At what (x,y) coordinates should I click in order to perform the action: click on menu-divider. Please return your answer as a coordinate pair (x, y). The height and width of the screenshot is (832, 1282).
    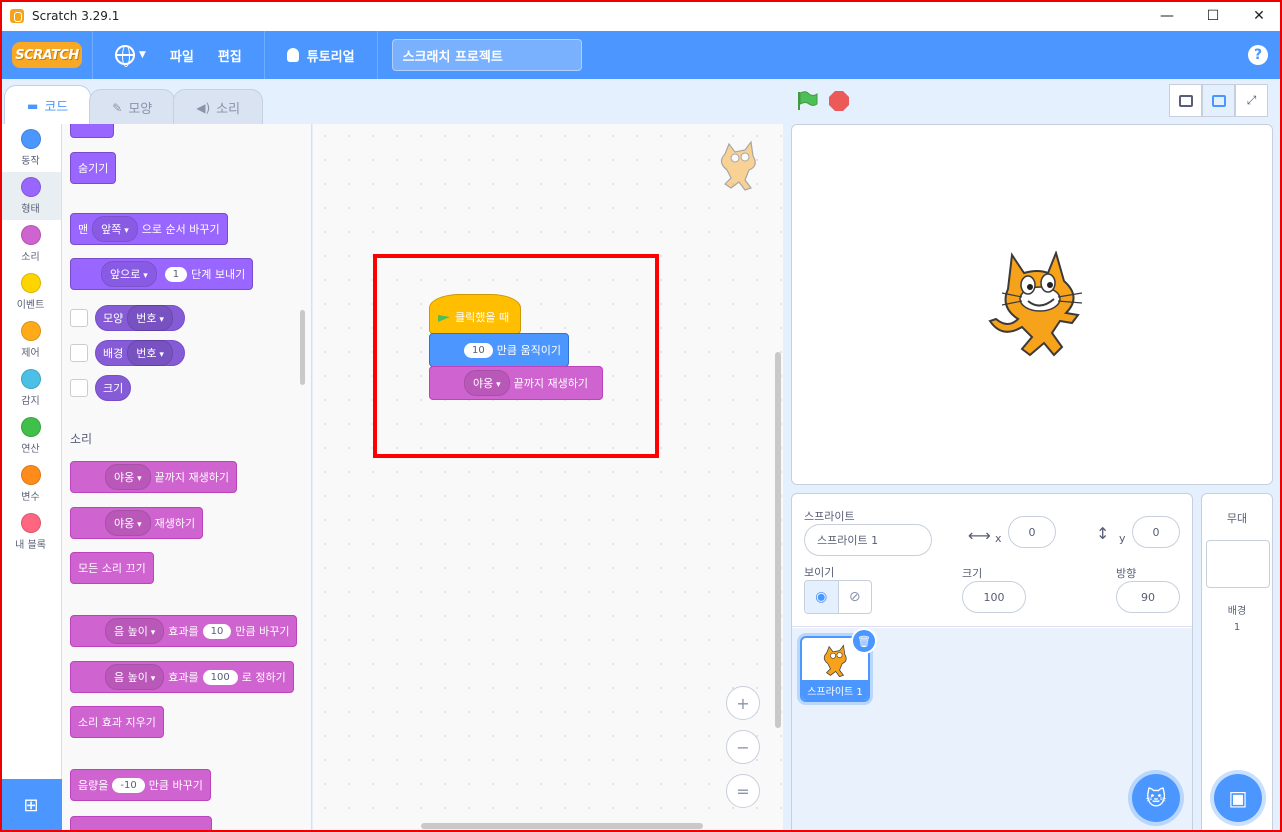
    Looking at the image, I should click on (92, 55).